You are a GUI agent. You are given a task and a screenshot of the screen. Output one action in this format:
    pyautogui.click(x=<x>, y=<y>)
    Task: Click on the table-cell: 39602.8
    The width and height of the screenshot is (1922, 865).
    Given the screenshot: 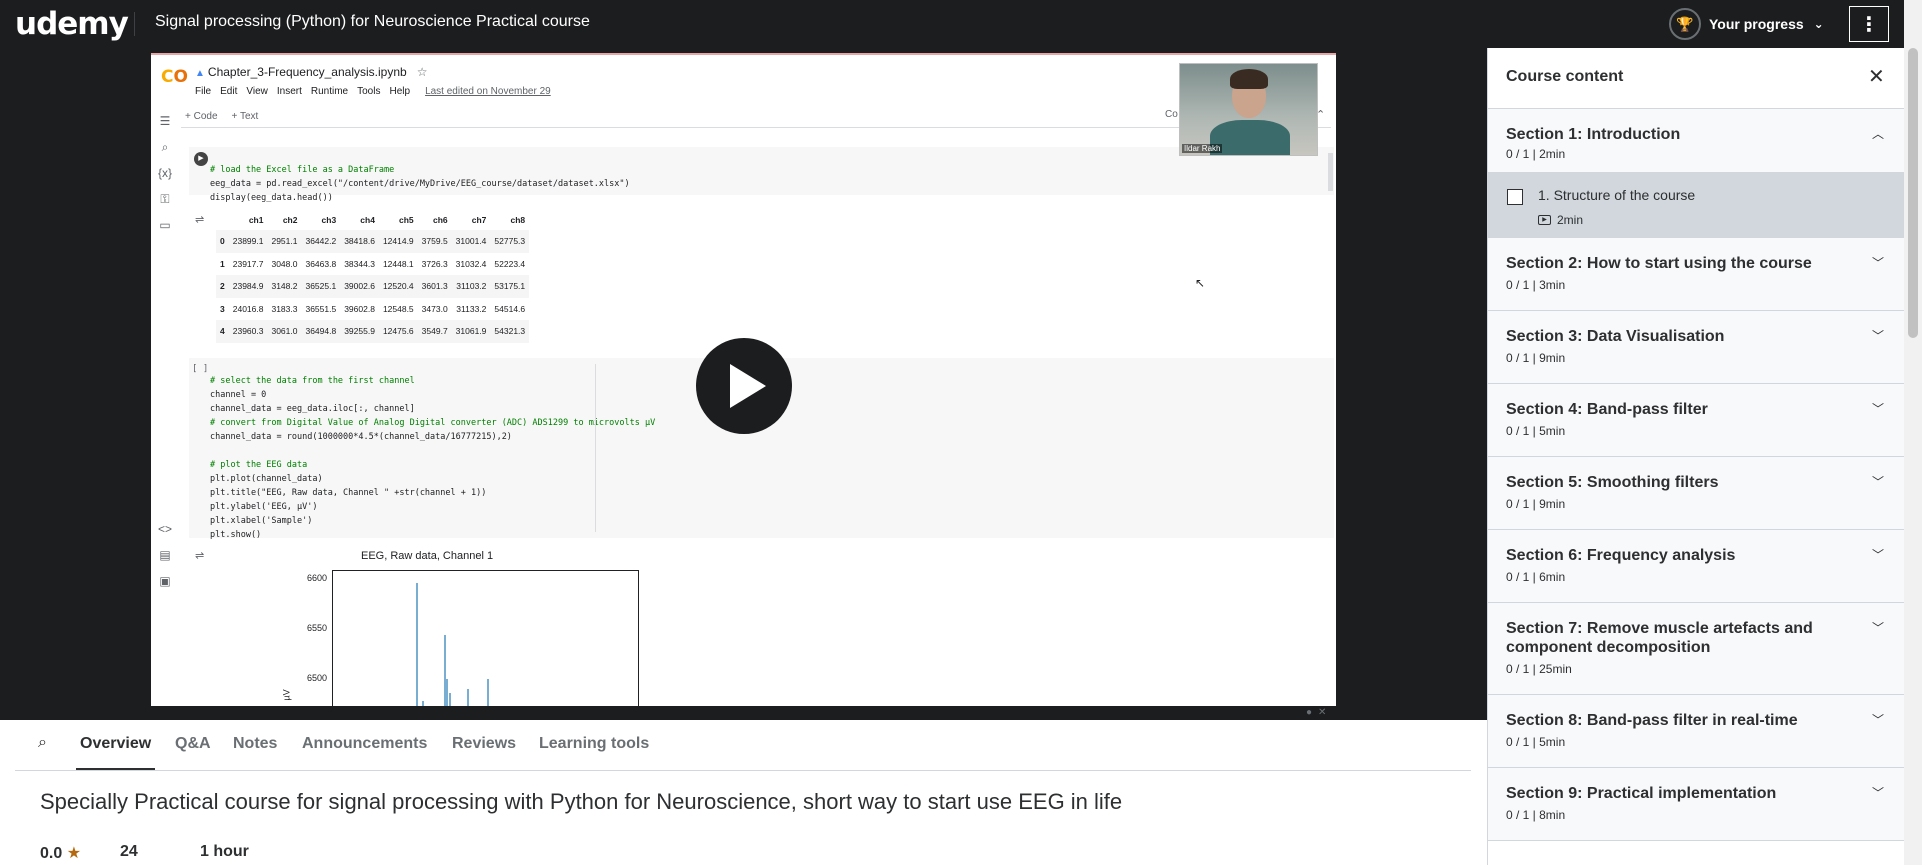 What is the action you would take?
    pyautogui.click(x=359, y=308)
    